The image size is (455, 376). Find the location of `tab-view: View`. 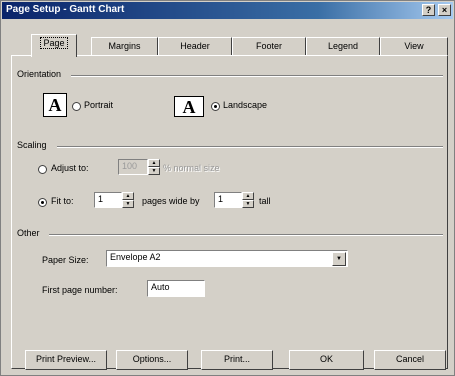

tab-view: View is located at coordinates (414, 46).